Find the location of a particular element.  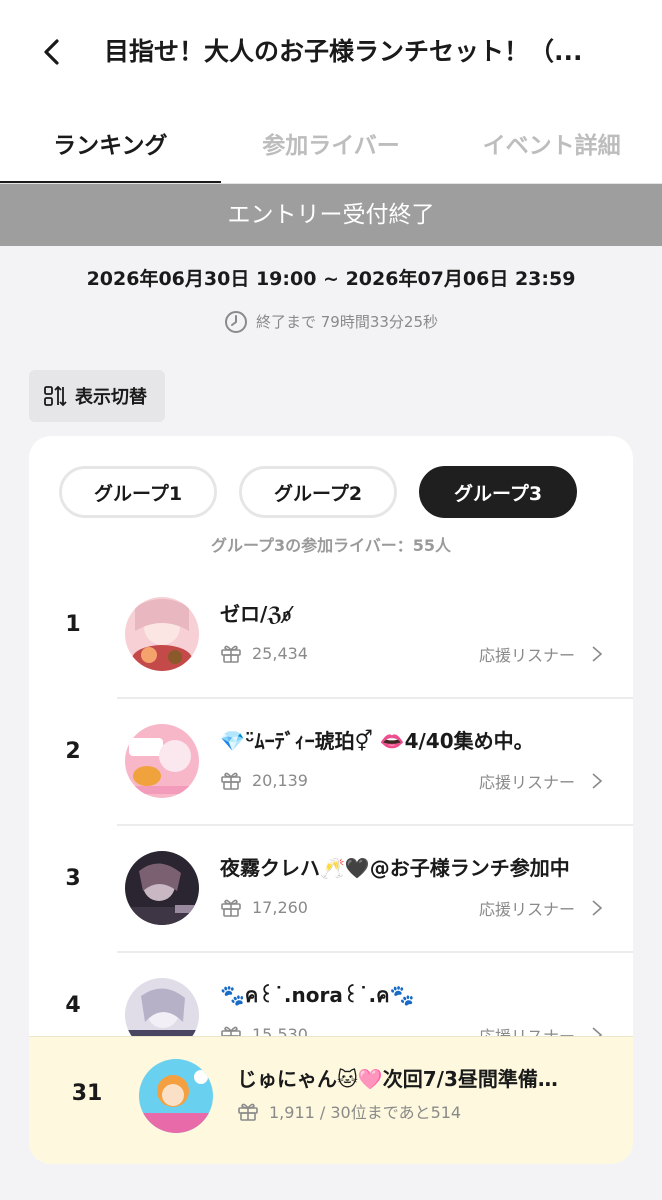

view-toggle-label: 表示切替 is located at coordinates (111, 397).